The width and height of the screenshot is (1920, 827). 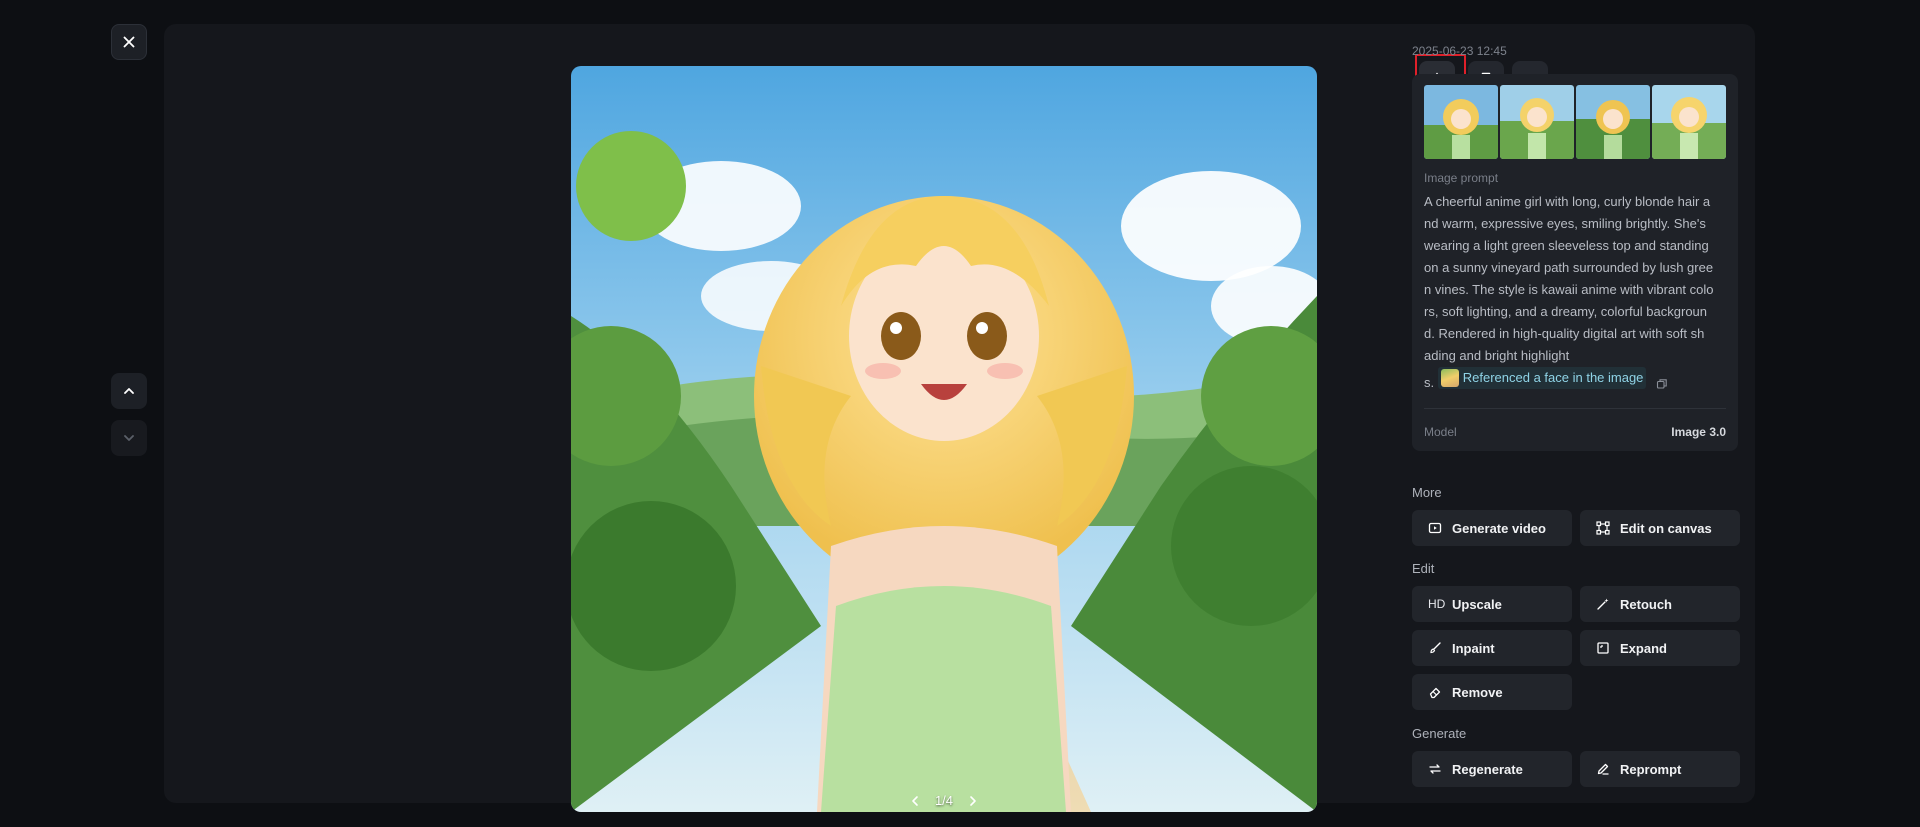 I want to click on chevron-up-icon, so click(x=129, y=391).